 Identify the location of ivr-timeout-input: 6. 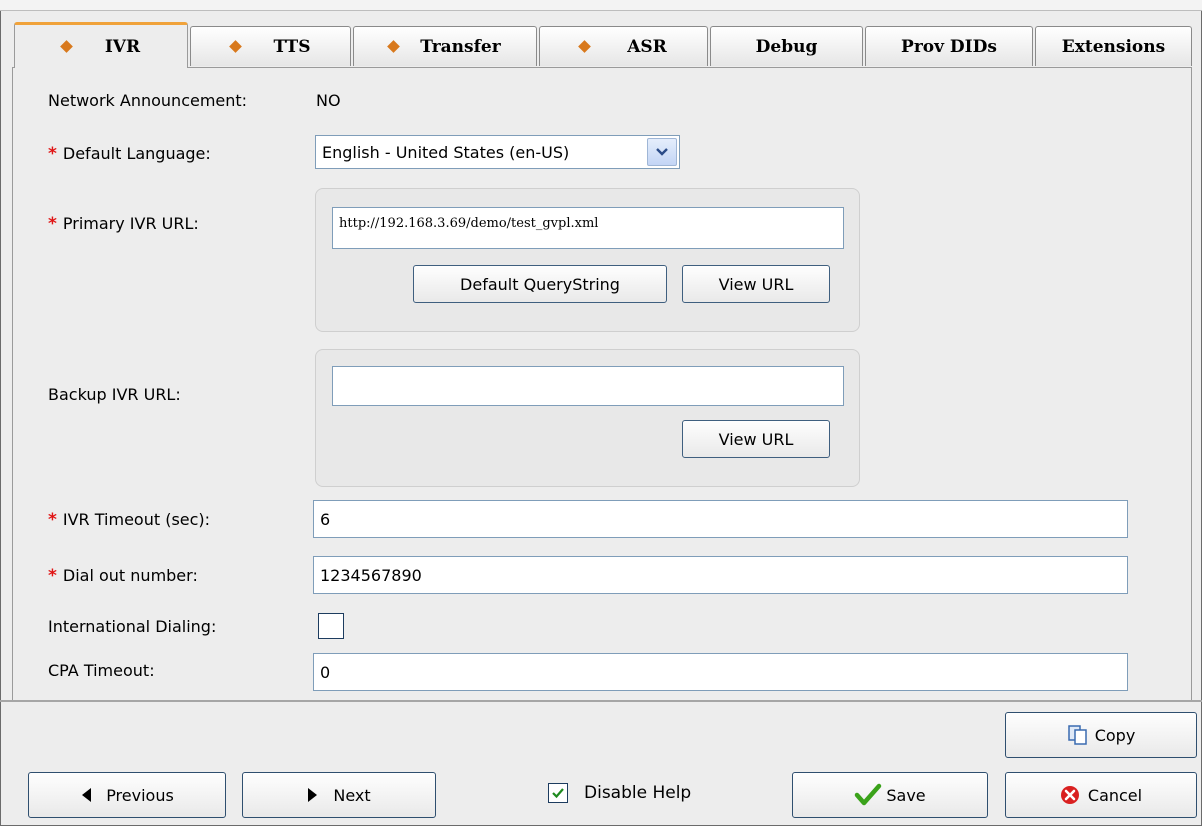
(720, 519).